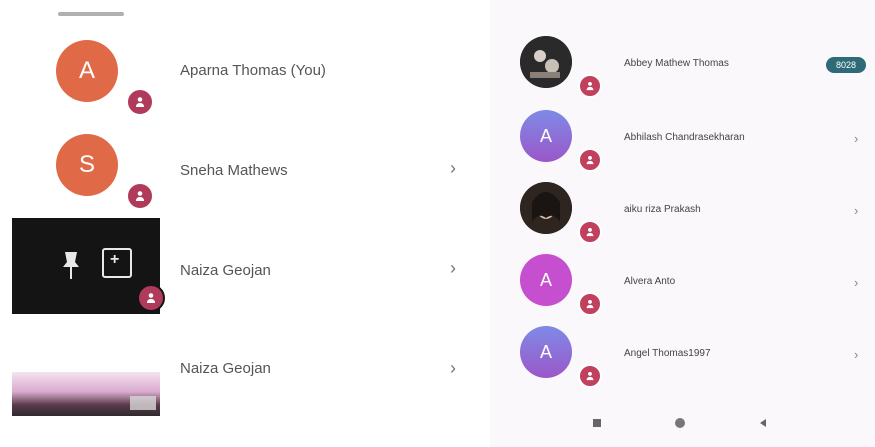 The image size is (875, 447). Describe the element at coordinates (91, 14) in the screenshot. I see `drag-handle` at that location.